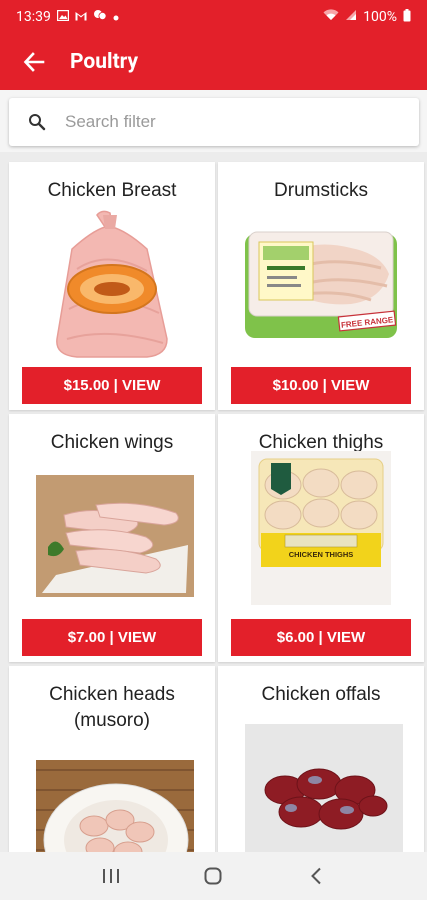 The height and width of the screenshot is (900, 427). I want to click on product-name: Chicken heads (musoro), so click(112, 707).